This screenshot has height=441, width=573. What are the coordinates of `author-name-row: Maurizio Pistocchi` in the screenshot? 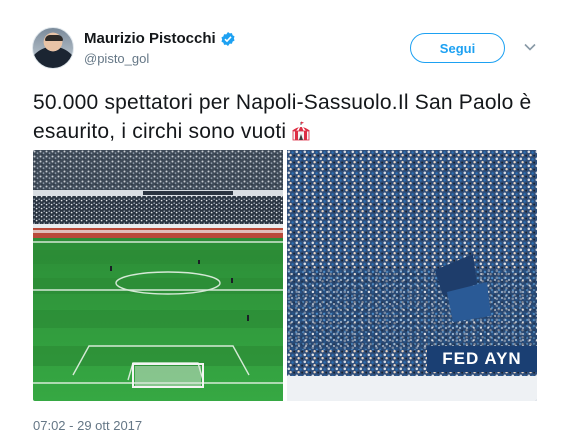 It's located at (160, 38).